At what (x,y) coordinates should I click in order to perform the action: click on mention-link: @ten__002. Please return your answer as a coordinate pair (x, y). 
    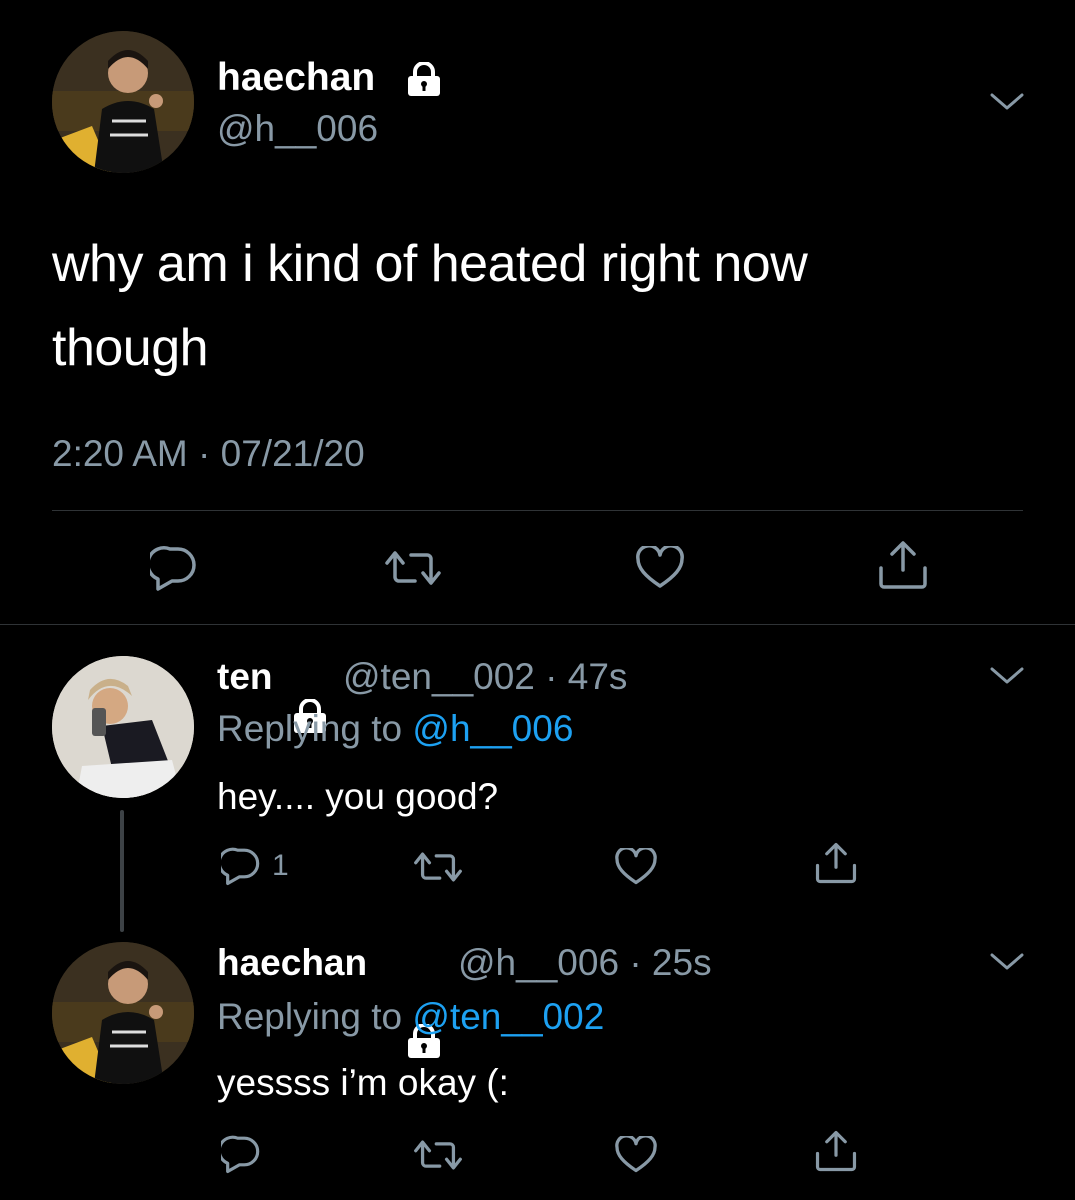
    Looking at the image, I should click on (508, 1016).